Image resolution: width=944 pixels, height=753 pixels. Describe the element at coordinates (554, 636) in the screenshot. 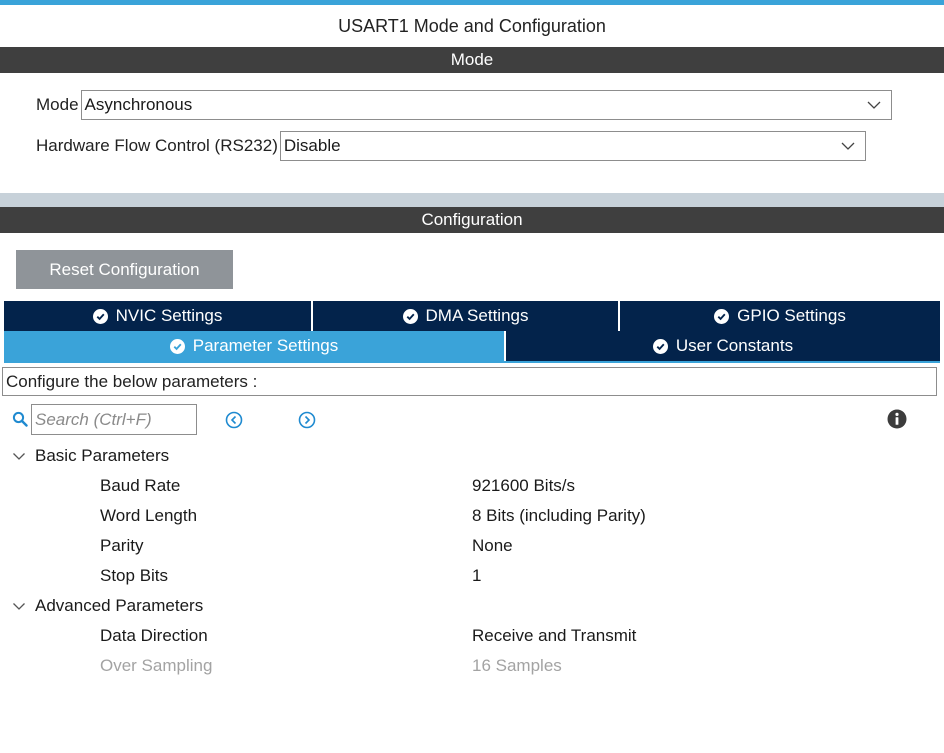

I see `param-data-direction-value: Receive and Transmit` at that location.